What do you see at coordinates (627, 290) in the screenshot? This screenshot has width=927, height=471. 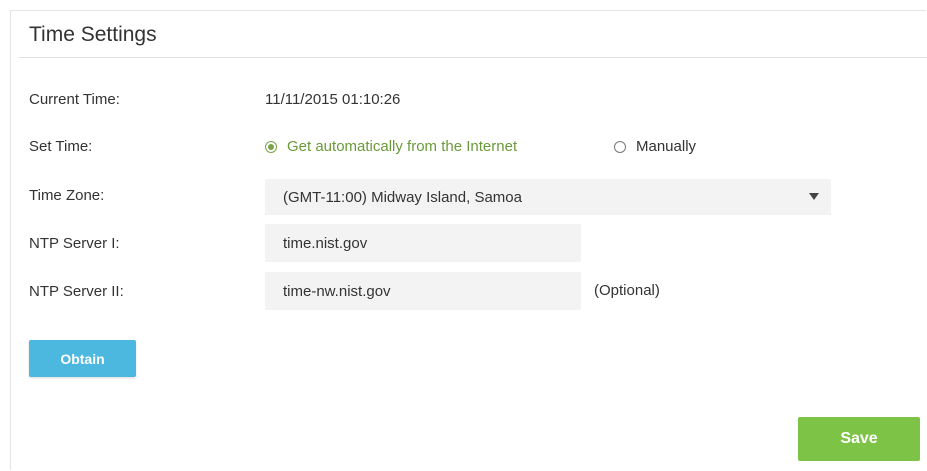 I see `optional-note: (Optional)` at bounding box center [627, 290].